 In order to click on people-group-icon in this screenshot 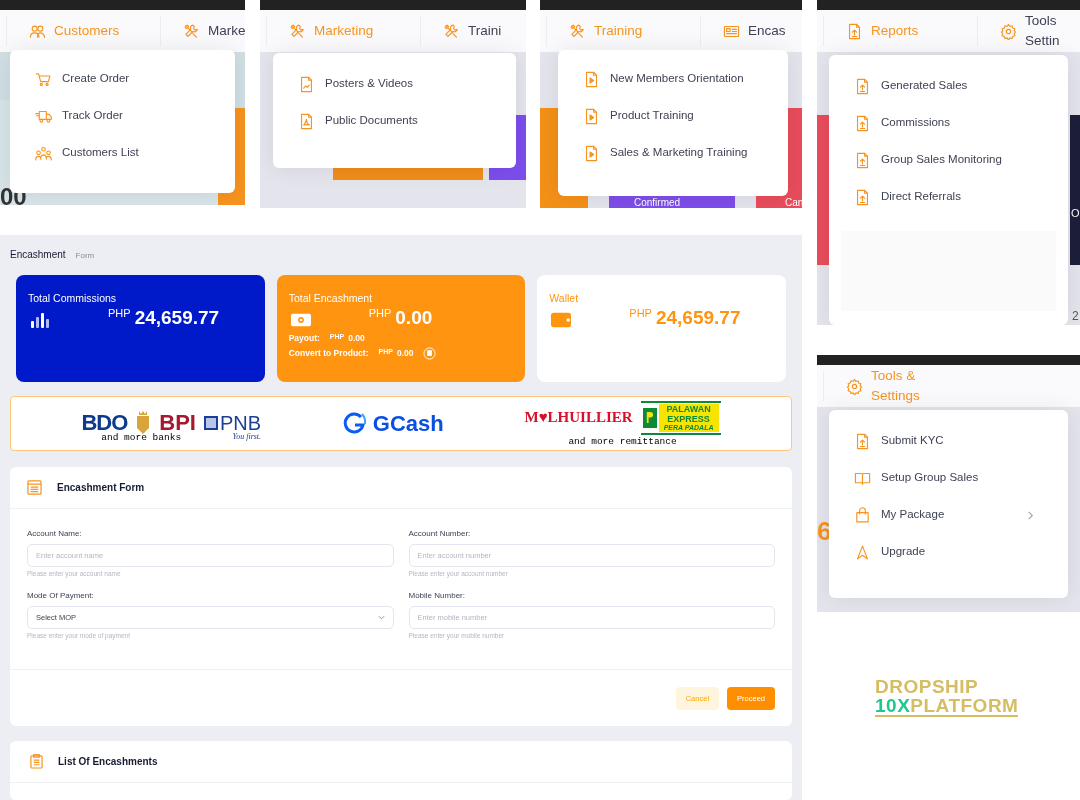, I will do `click(43, 153)`.